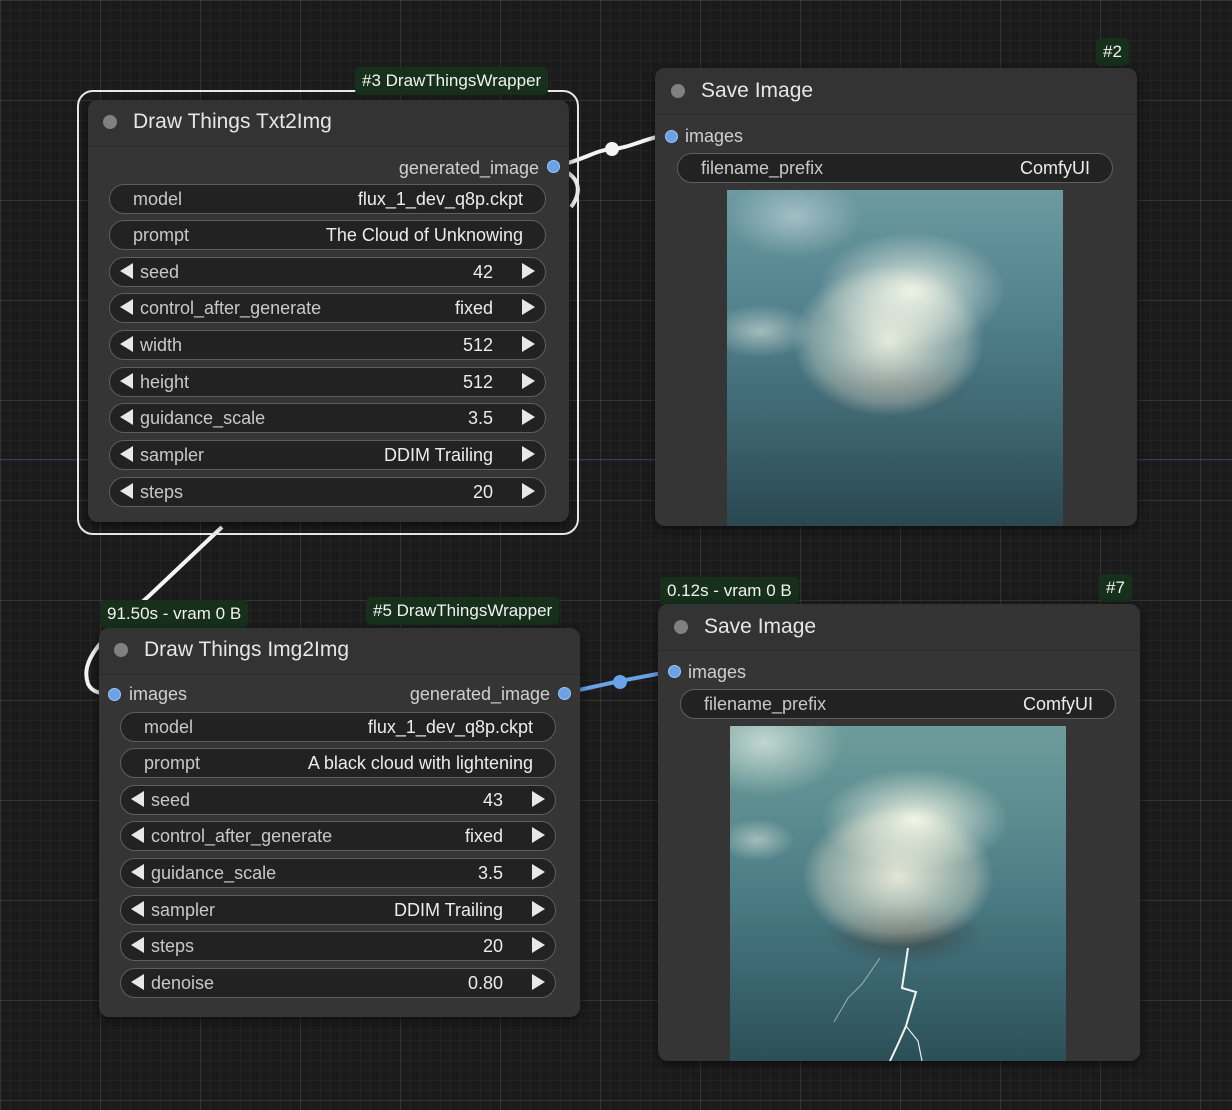 The width and height of the screenshot is (1232, 1110). Describe the element at coordinates (492, 800) in the screenshot. I see `widget-value: 43` at that location.